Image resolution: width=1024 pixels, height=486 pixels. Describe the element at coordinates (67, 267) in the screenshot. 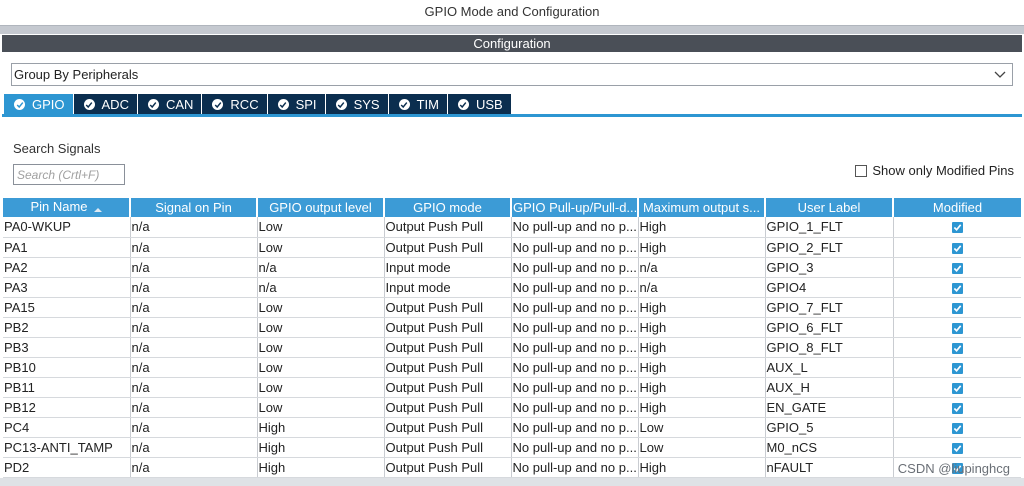

I see `table-cell: PA2` at that location.